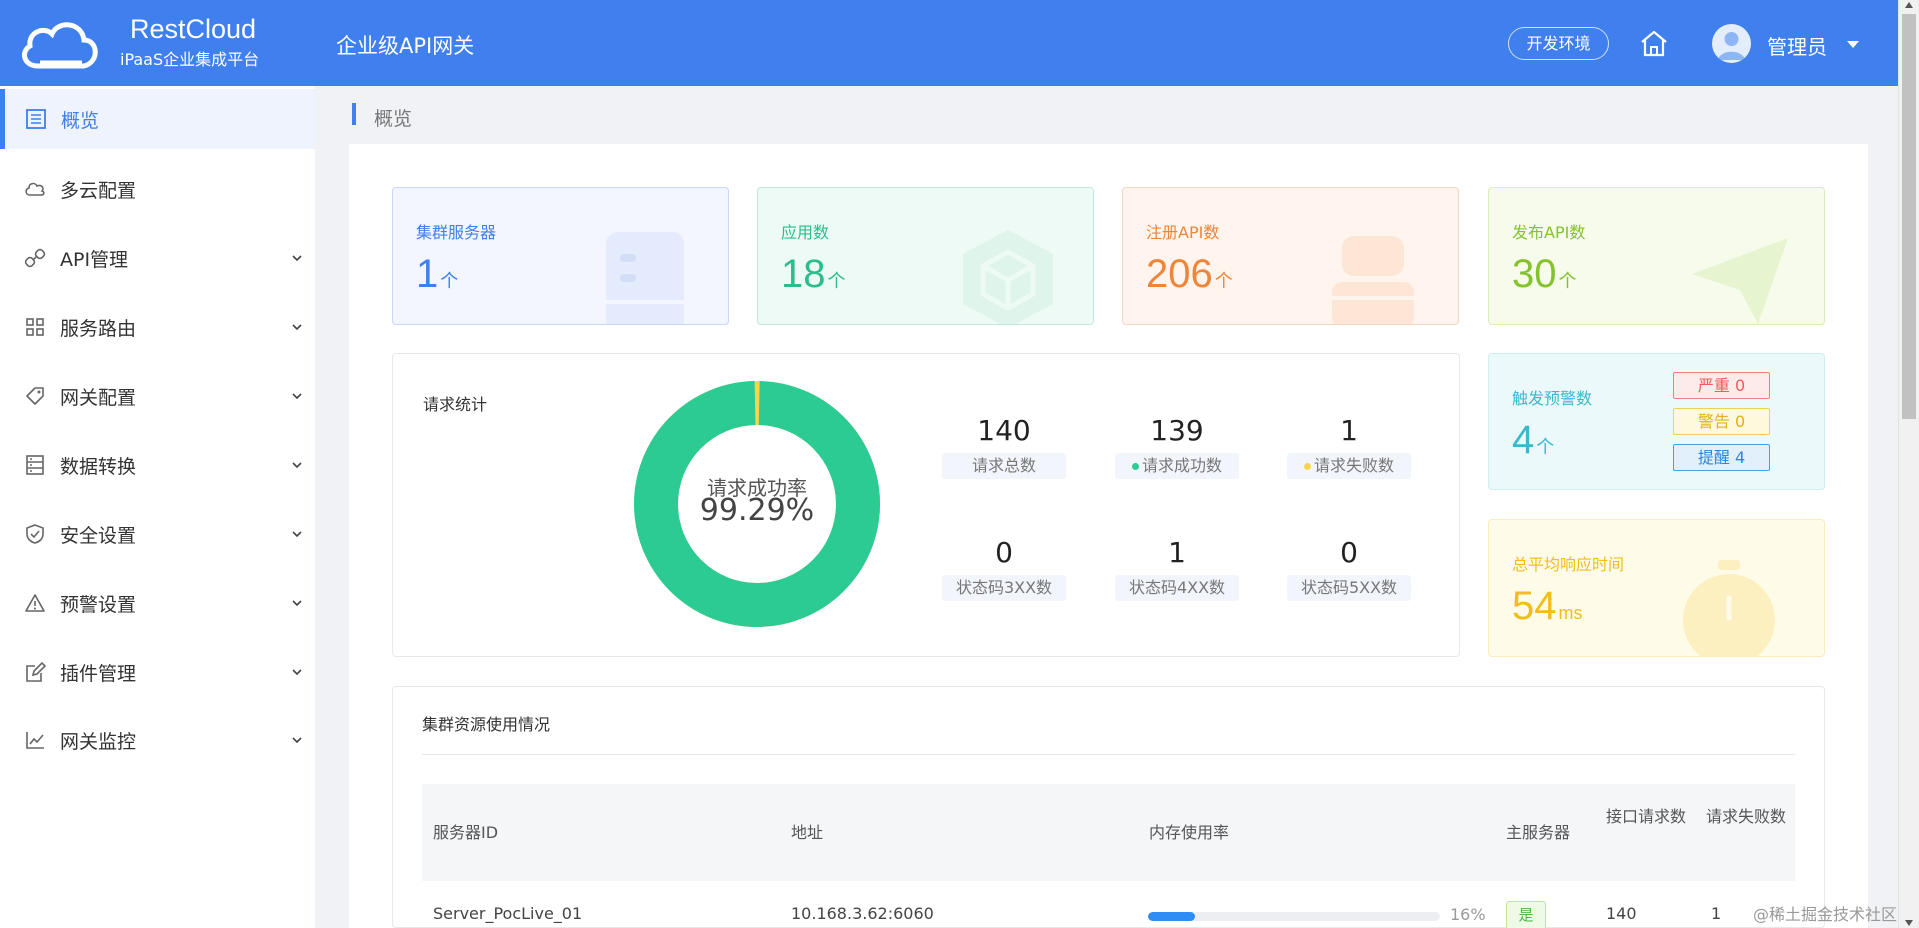 Image resolution: width=1919 pixels, height=928 pixels. I want to click on environment-button: 开发环境, so click(1558, 43).